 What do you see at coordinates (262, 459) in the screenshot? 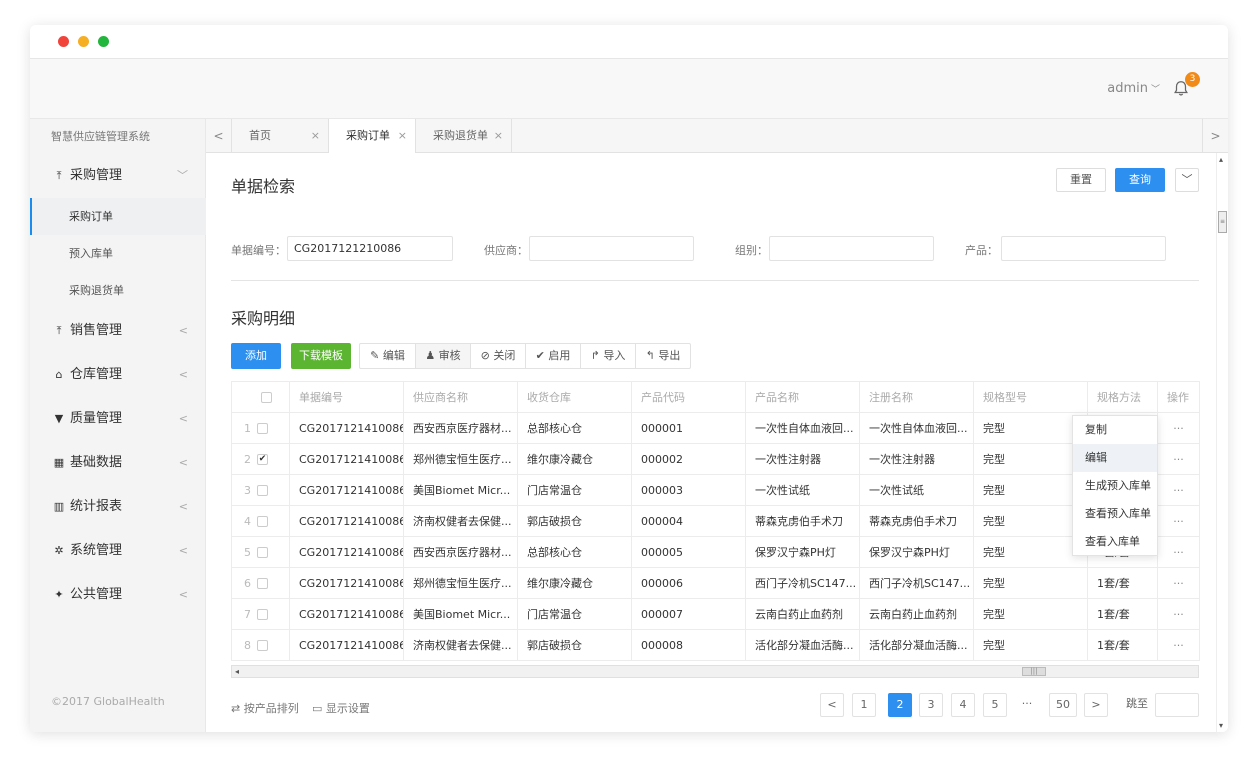
I see `row-checkbox: ✔` at bounding box center [262, 459].